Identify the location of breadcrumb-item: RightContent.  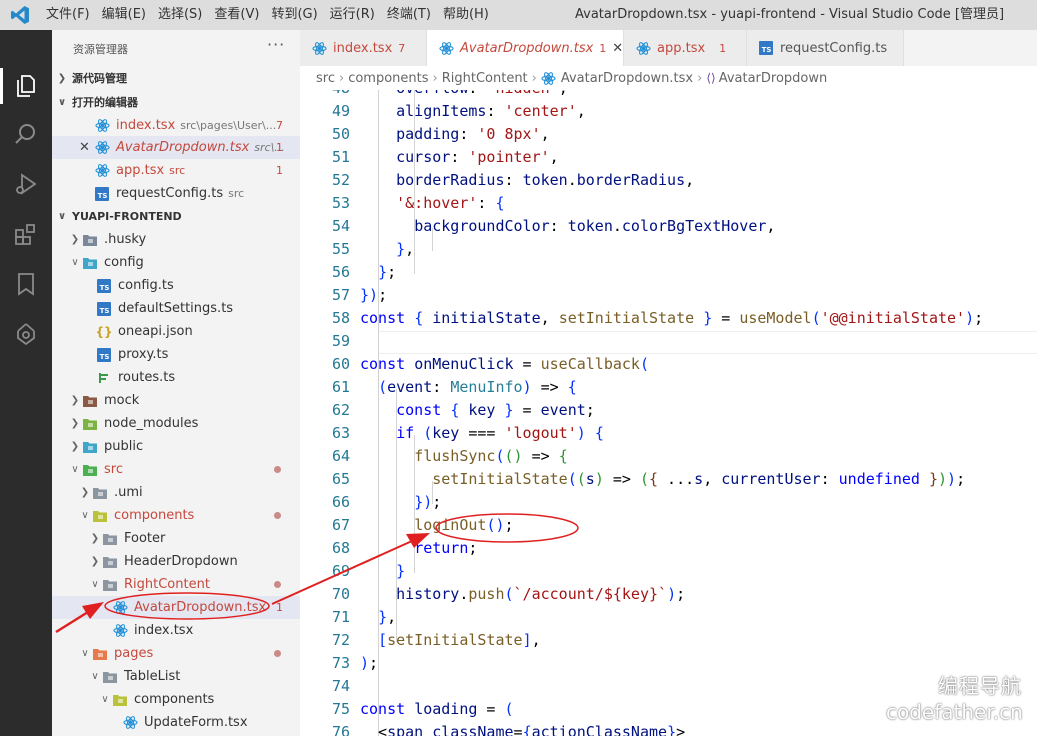
(485, 78).